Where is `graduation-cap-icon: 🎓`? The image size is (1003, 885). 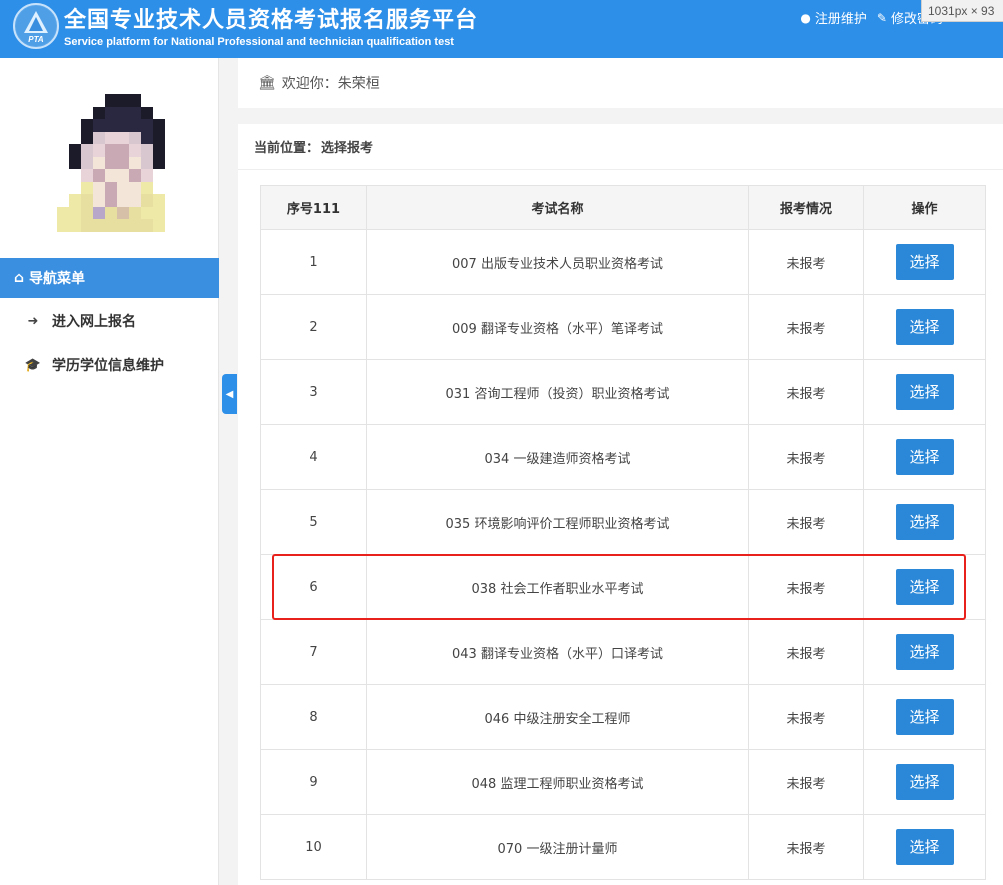 graduation-cap-icon: 🎓 is located at coordinates (33, 365).